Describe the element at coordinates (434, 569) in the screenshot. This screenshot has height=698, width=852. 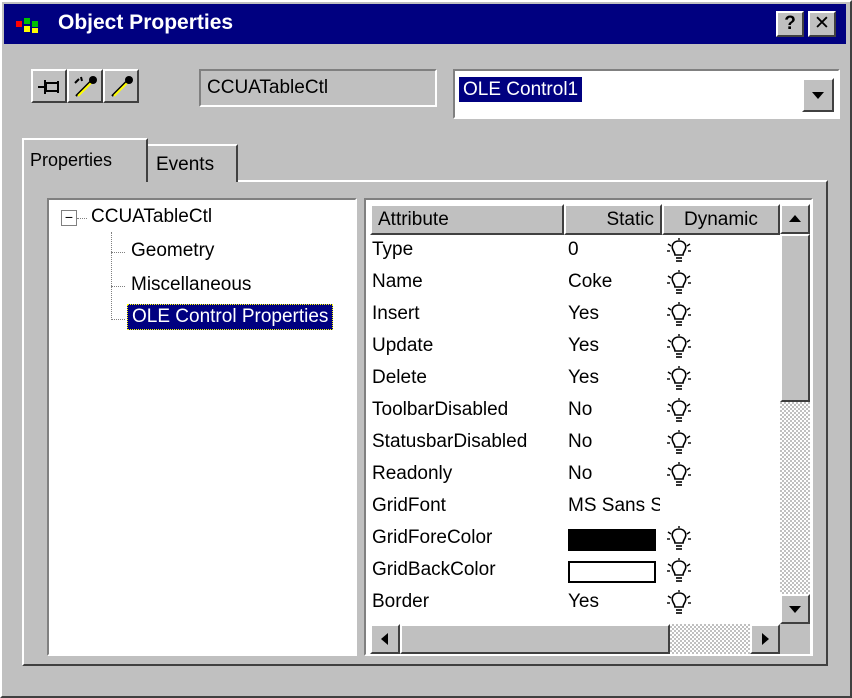
I see `attribute-cell: GridBackColor` at that location.